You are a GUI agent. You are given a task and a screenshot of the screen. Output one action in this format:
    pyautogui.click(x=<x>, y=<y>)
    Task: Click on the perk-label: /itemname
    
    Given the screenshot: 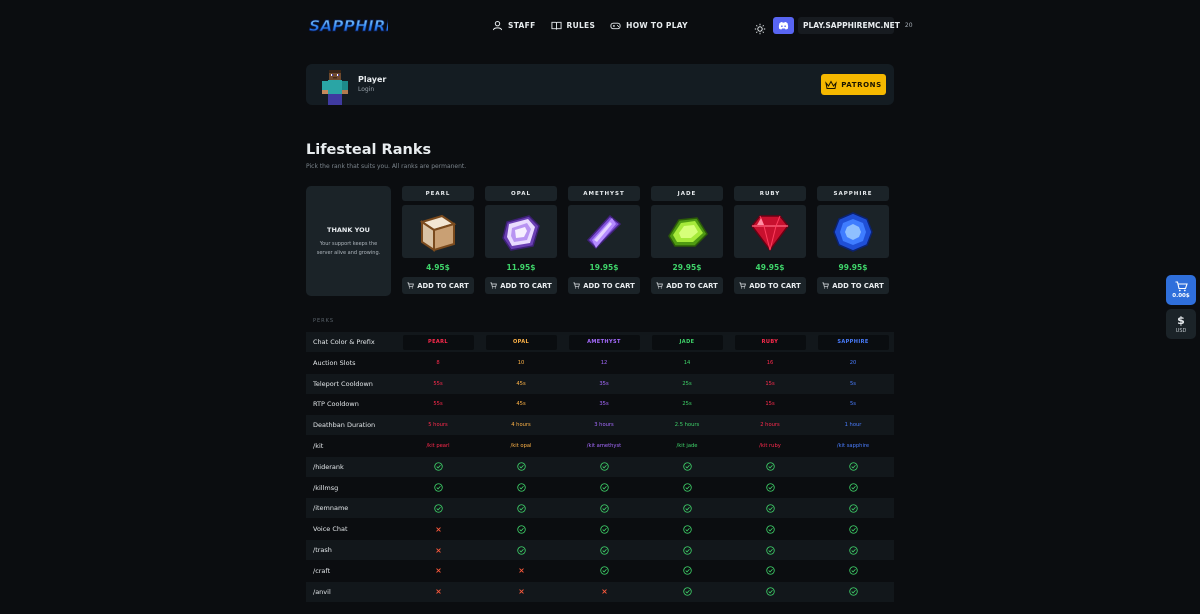 What is the action you would take?
    pyautogui.click(x=331, y=508)
    